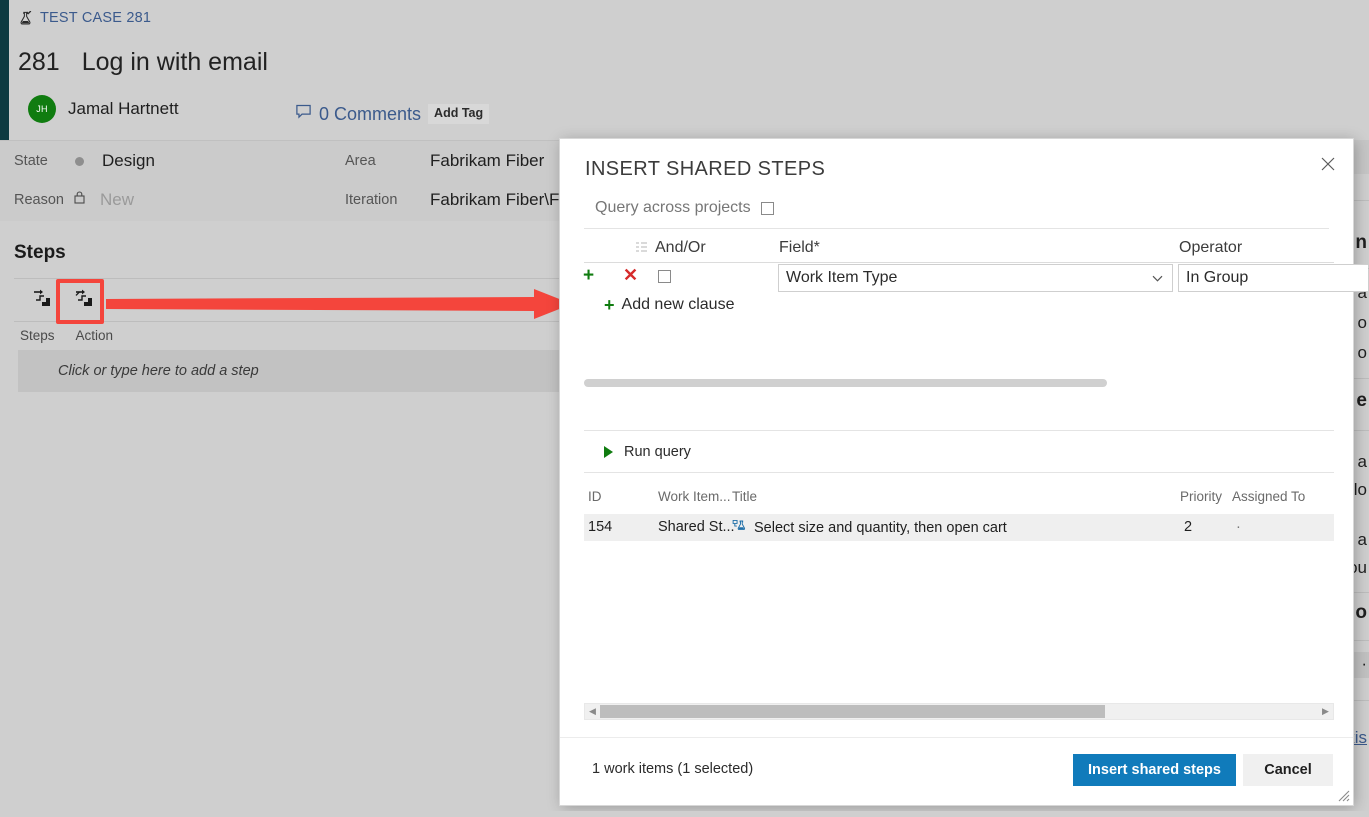 The height and width of the screenshot is (817, 1369). Describe the element at coordinates (739, 527) in the screenshot. I see `shared-steps-icon` at that location.